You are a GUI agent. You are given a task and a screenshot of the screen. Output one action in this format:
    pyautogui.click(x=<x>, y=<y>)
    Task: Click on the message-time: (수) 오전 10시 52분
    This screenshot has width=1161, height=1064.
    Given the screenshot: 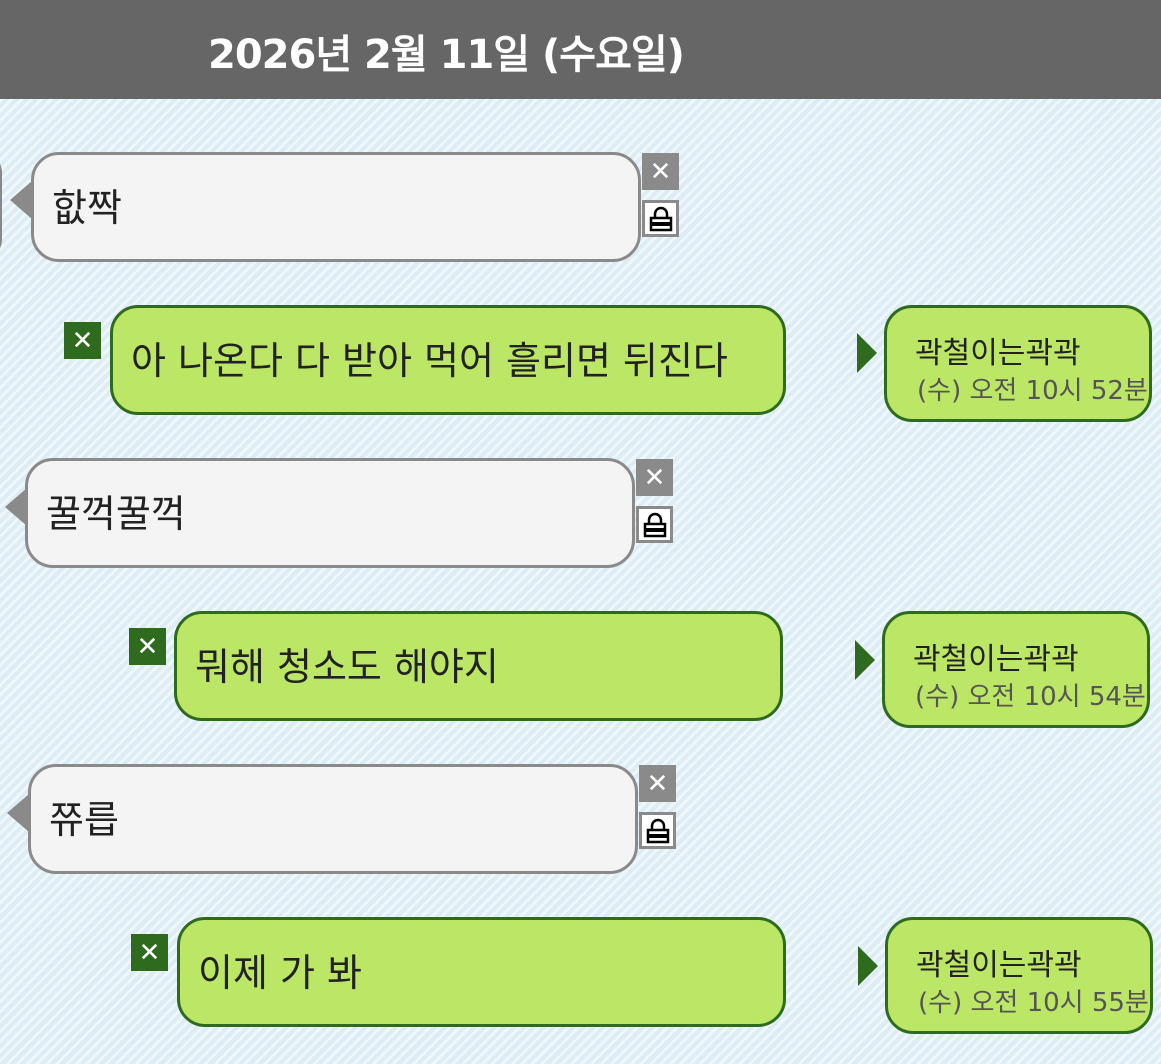 What is the action you would take?
    pyautogui.click(x=1032, y=391)
    